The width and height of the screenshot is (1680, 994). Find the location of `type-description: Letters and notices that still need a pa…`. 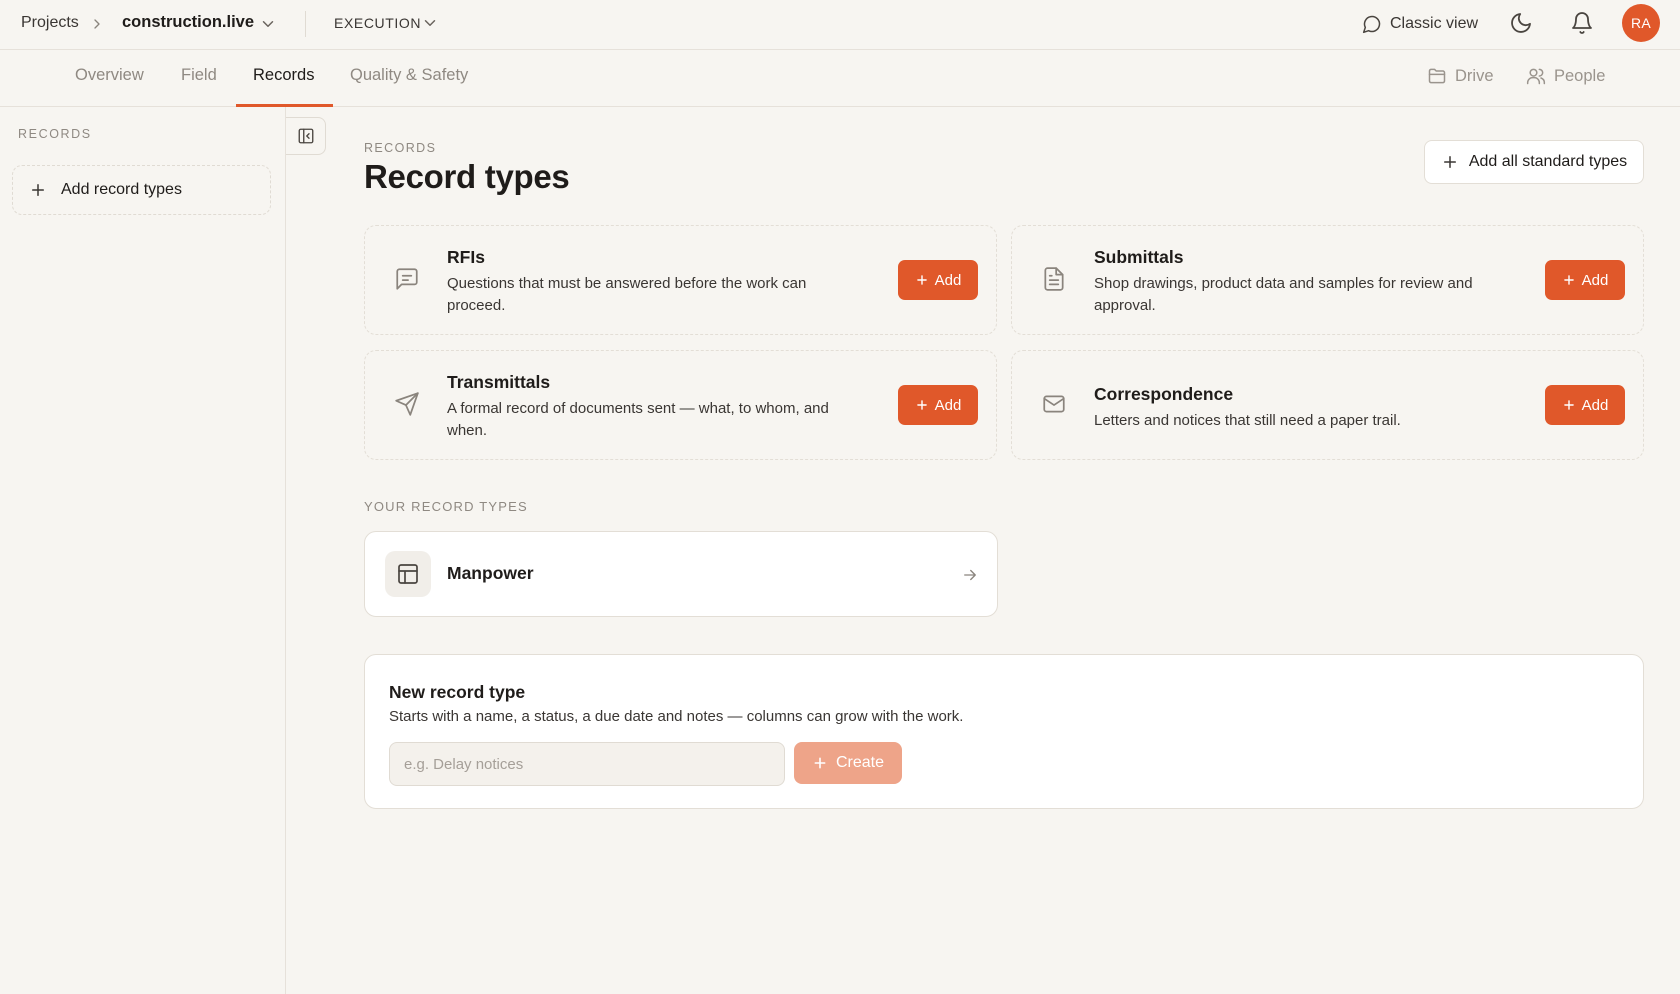

type-description: Letters and notices that still need a pa… is located at coordinates (1247, 420).